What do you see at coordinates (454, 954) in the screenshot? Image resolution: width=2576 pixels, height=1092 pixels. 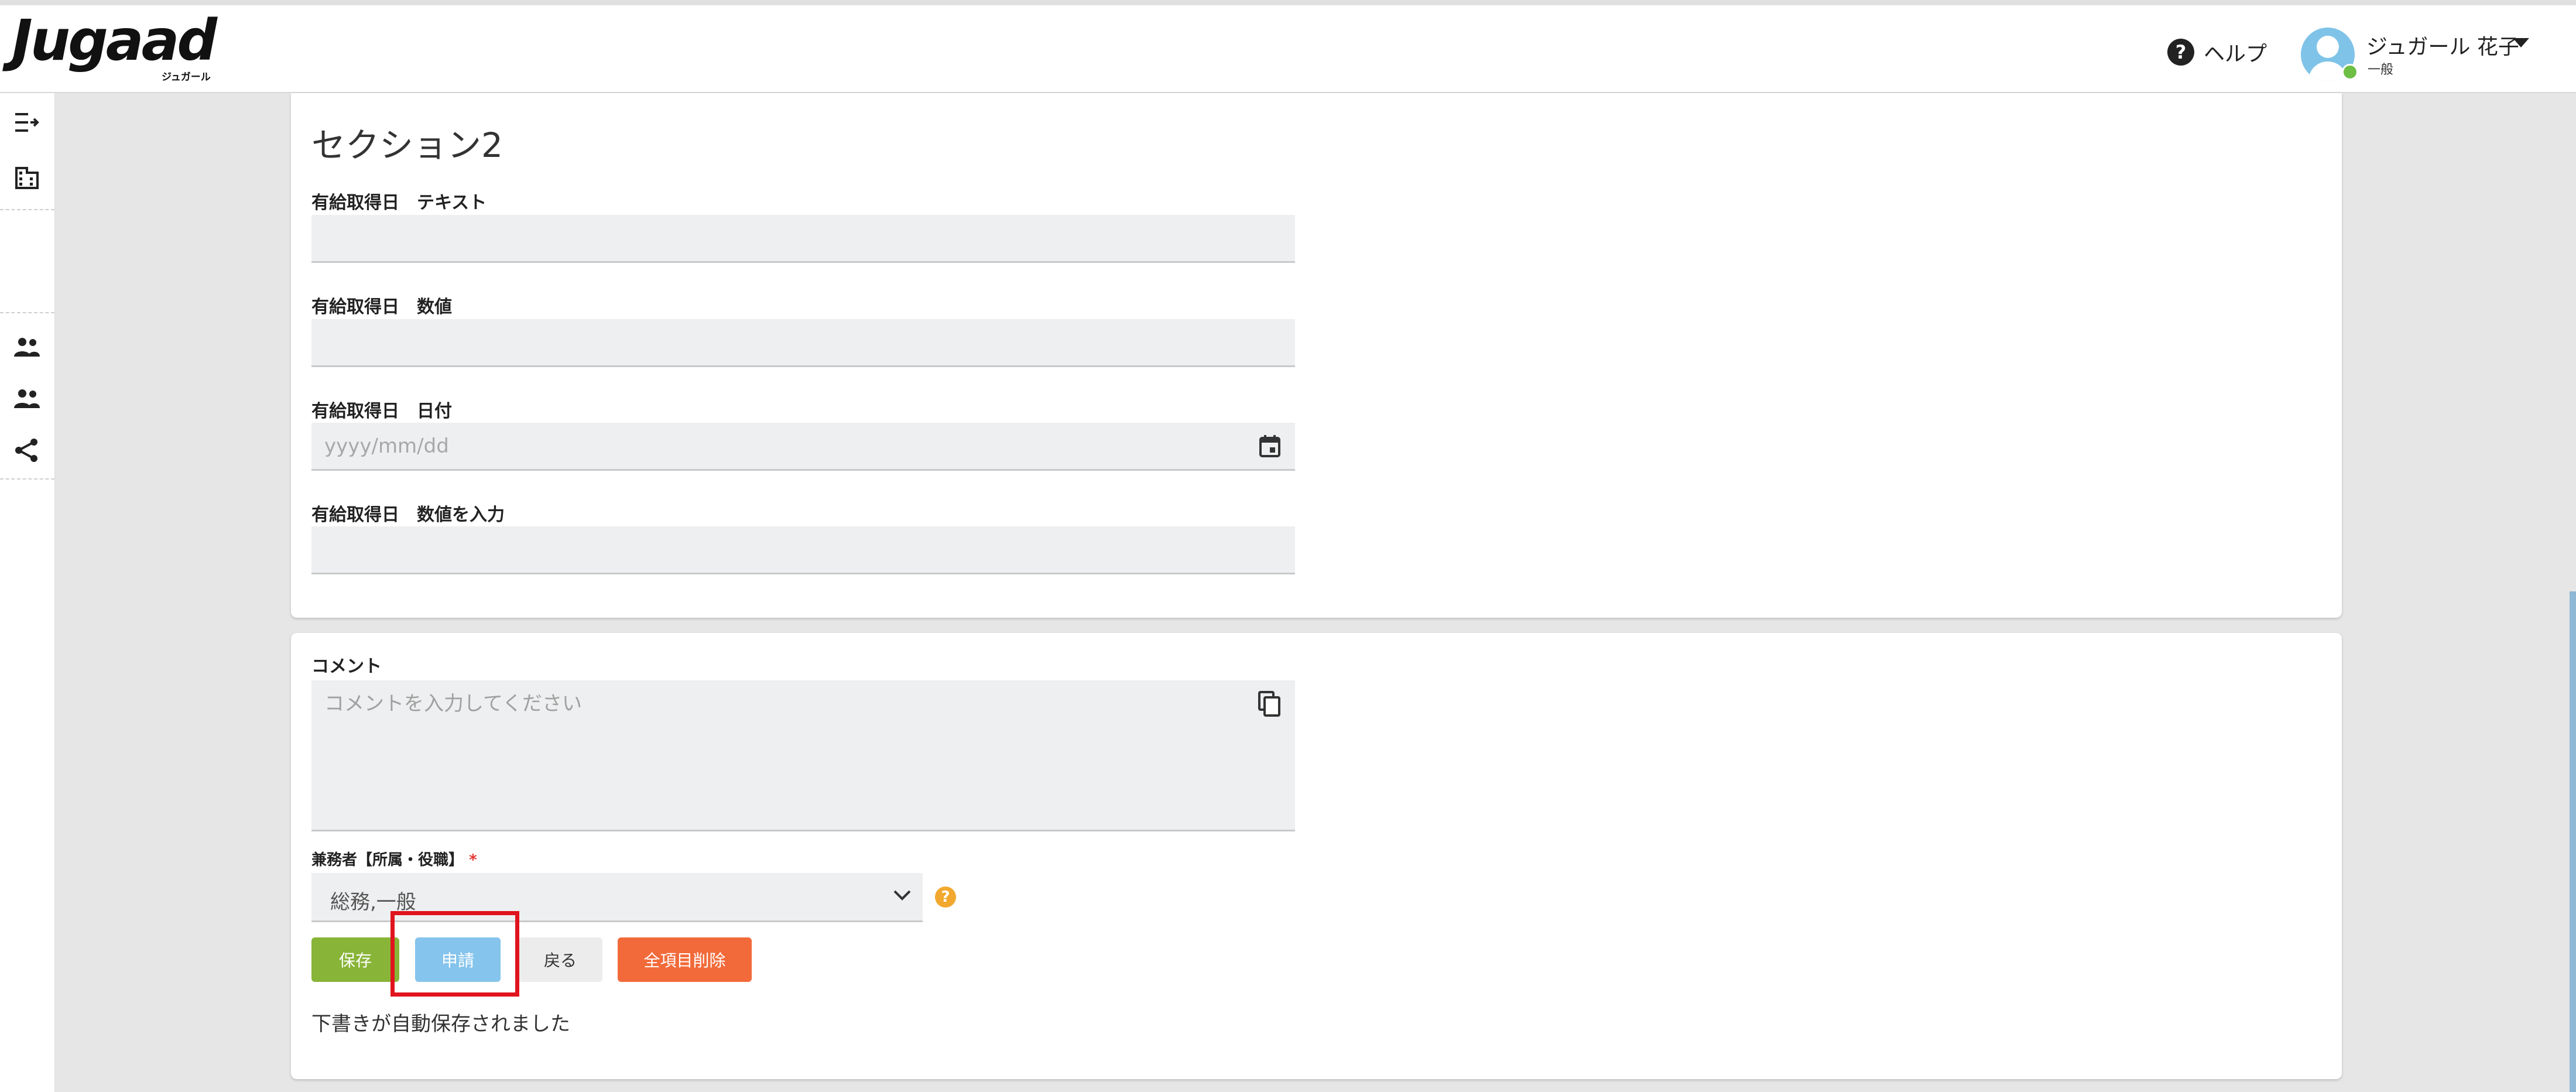 I see `highlight-box` at bounding box center [454, 954].